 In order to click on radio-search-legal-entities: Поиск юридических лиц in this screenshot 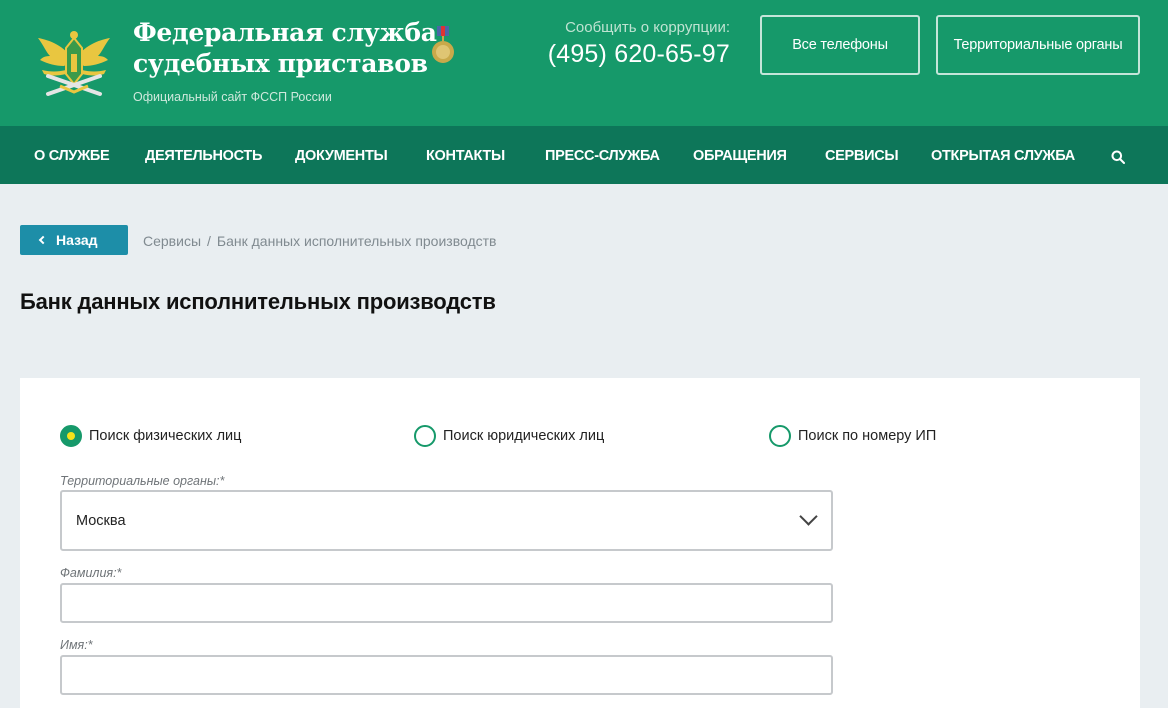, I will do `click(509, 436)`.